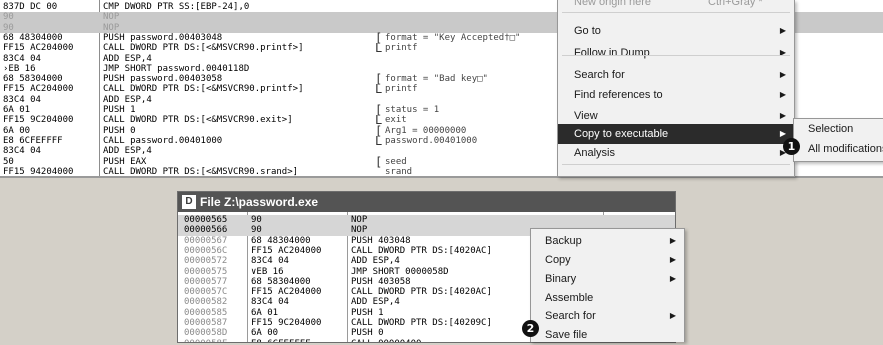 The image size is (883, 345). What do you see at coordinates (676, 31) in the screenshot?
I see `menu-item-go-to: Go to ▶` at bounding box center [676, 31].